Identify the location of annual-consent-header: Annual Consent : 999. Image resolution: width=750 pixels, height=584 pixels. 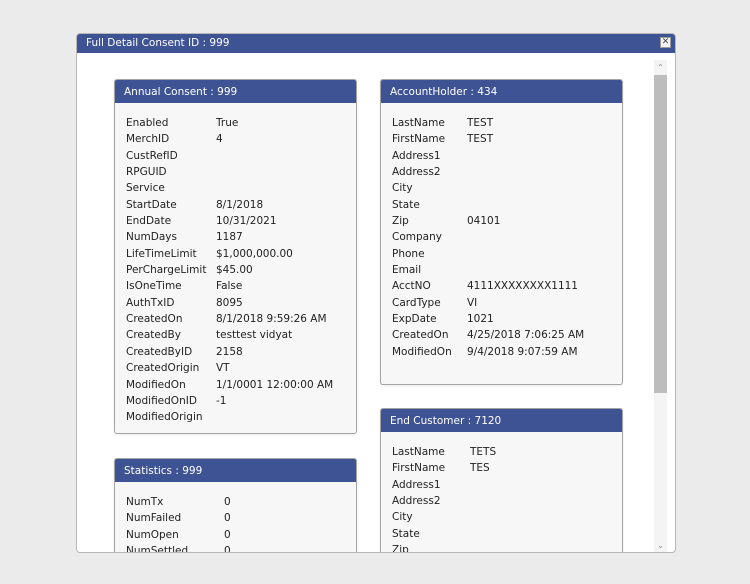
(235, 91).